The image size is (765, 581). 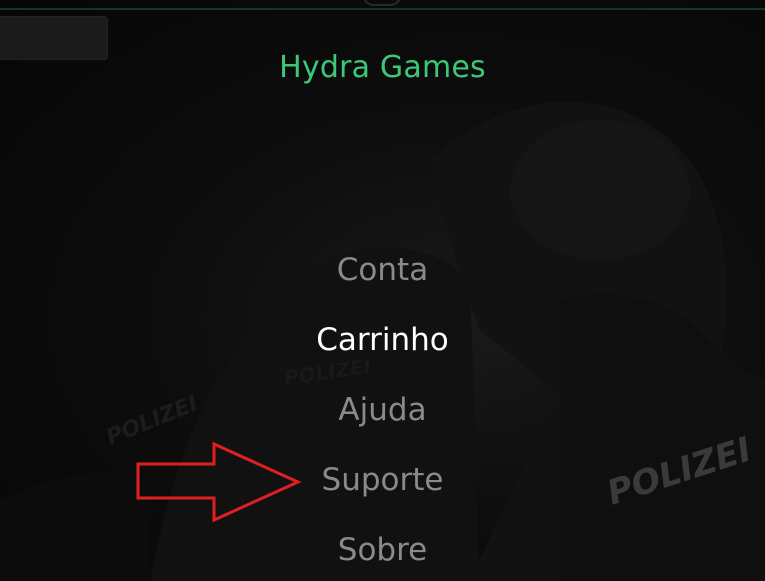 I want to click on menu-item-suporte: Suporte, so click(x=382, y=493).